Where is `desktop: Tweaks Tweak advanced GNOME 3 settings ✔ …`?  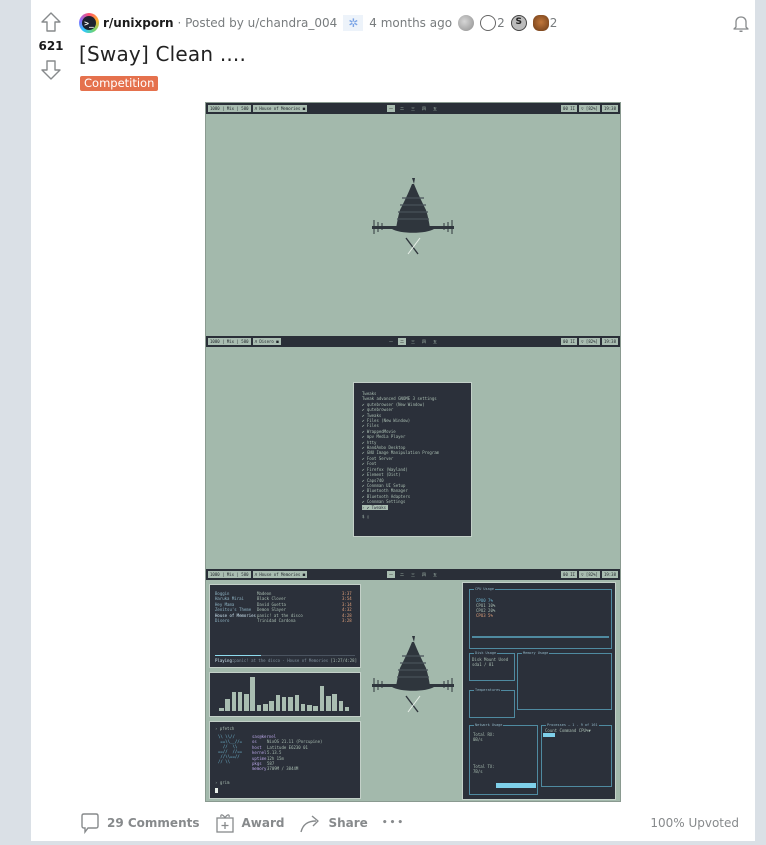 desktop: Tweaks Tweak advanced GNOME 3 settings ✔ … is located at coordinates (413, 458).